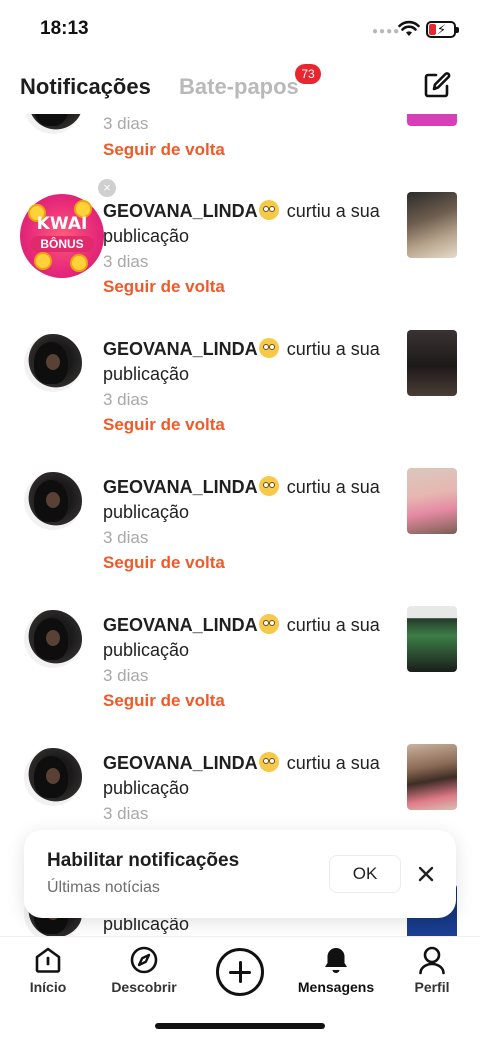 Image resolution: width=480 pixels, height=1040 pixels. Describe the element at coordinates (103, 887) in the screenshot. I see `toast-subtitle: Últimas notícias` at that location.